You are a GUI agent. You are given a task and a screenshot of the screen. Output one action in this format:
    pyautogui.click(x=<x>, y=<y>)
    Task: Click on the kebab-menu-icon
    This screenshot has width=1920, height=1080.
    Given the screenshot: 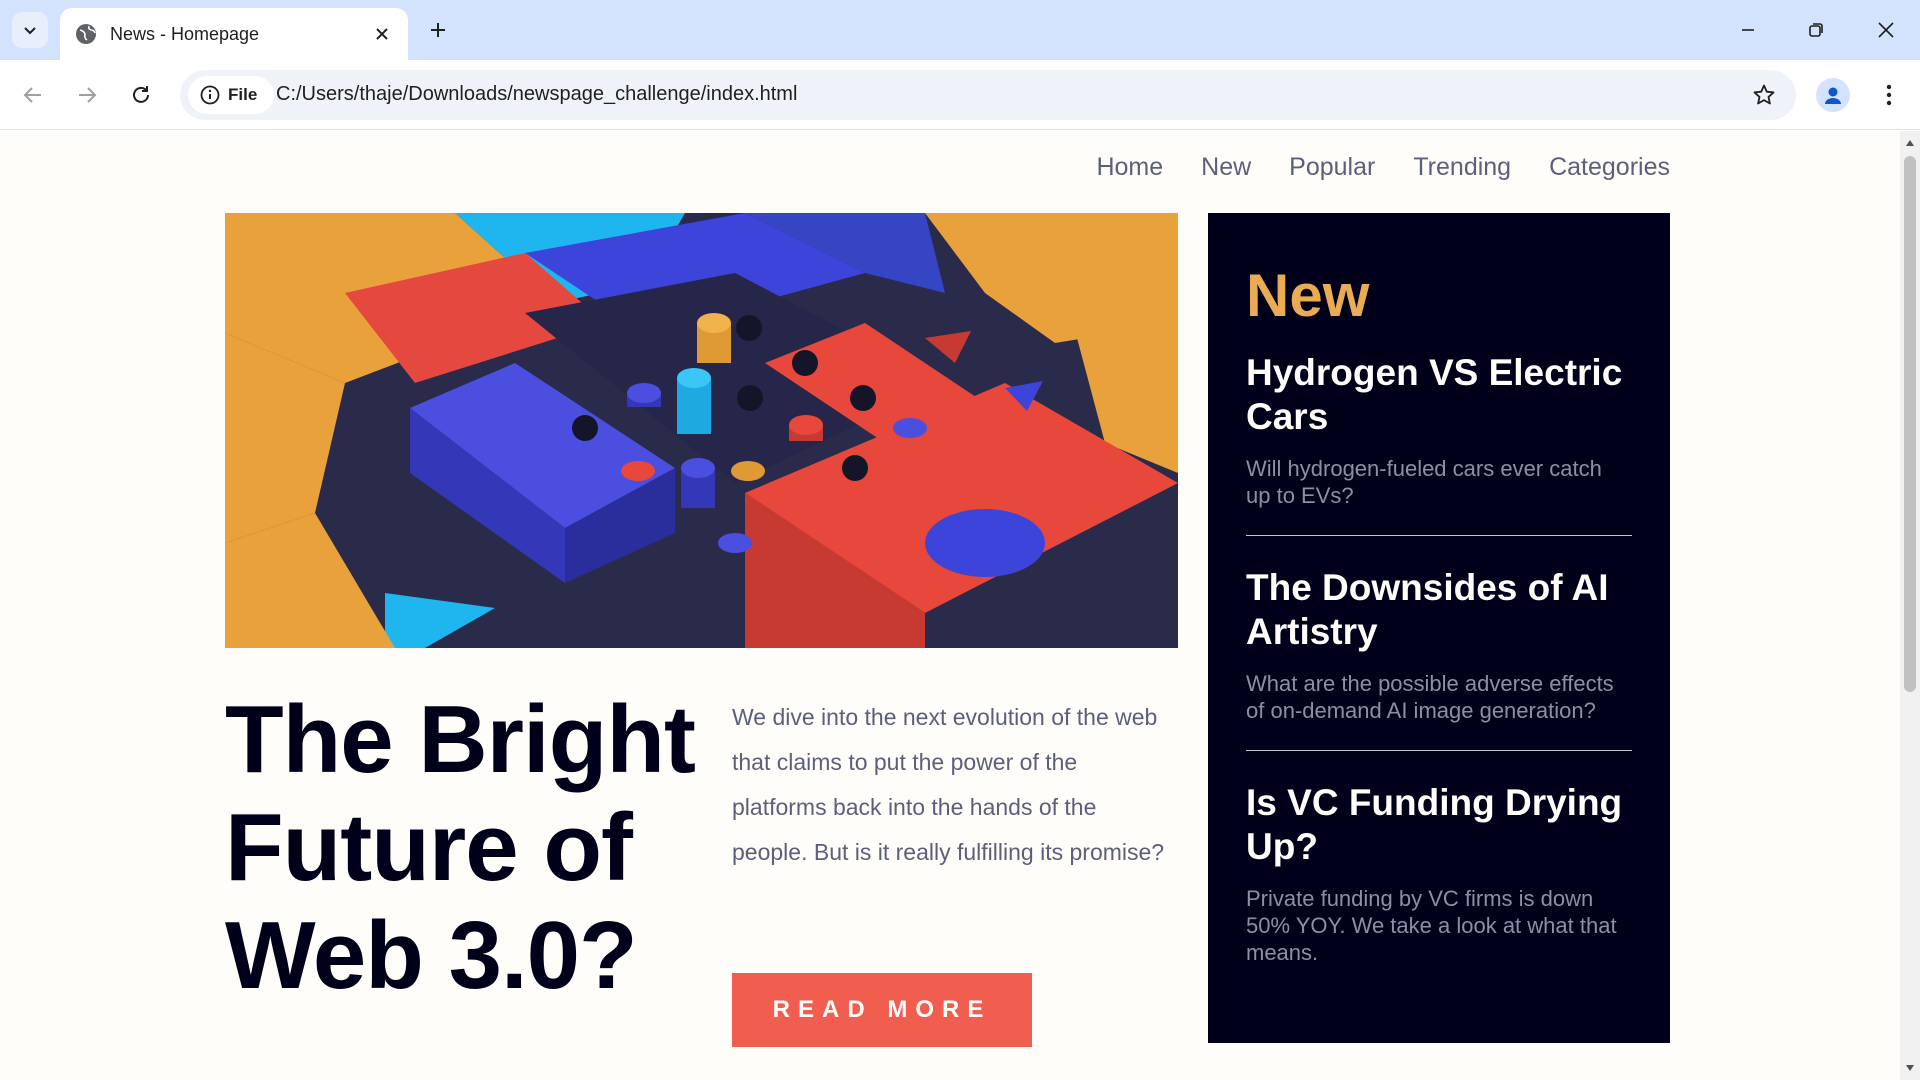 What is the action you would take?
    pyautogui.click(x=1889, y=95)
    